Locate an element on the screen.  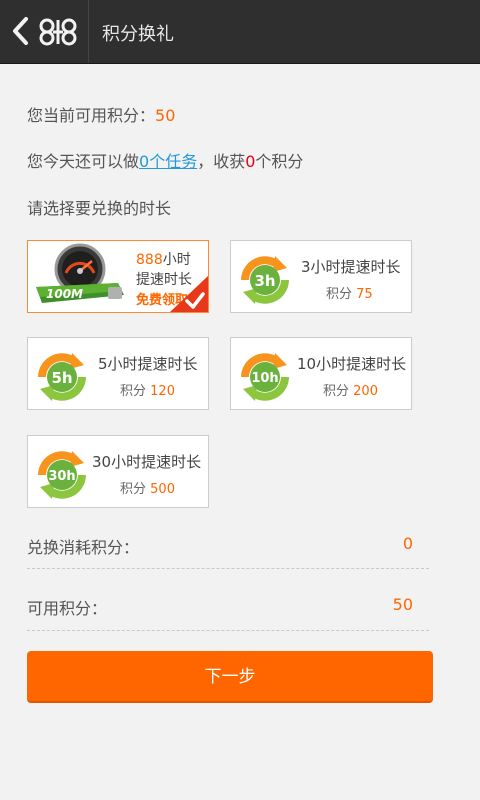
next-button: 下一步 is located at coordinates (230, 677).